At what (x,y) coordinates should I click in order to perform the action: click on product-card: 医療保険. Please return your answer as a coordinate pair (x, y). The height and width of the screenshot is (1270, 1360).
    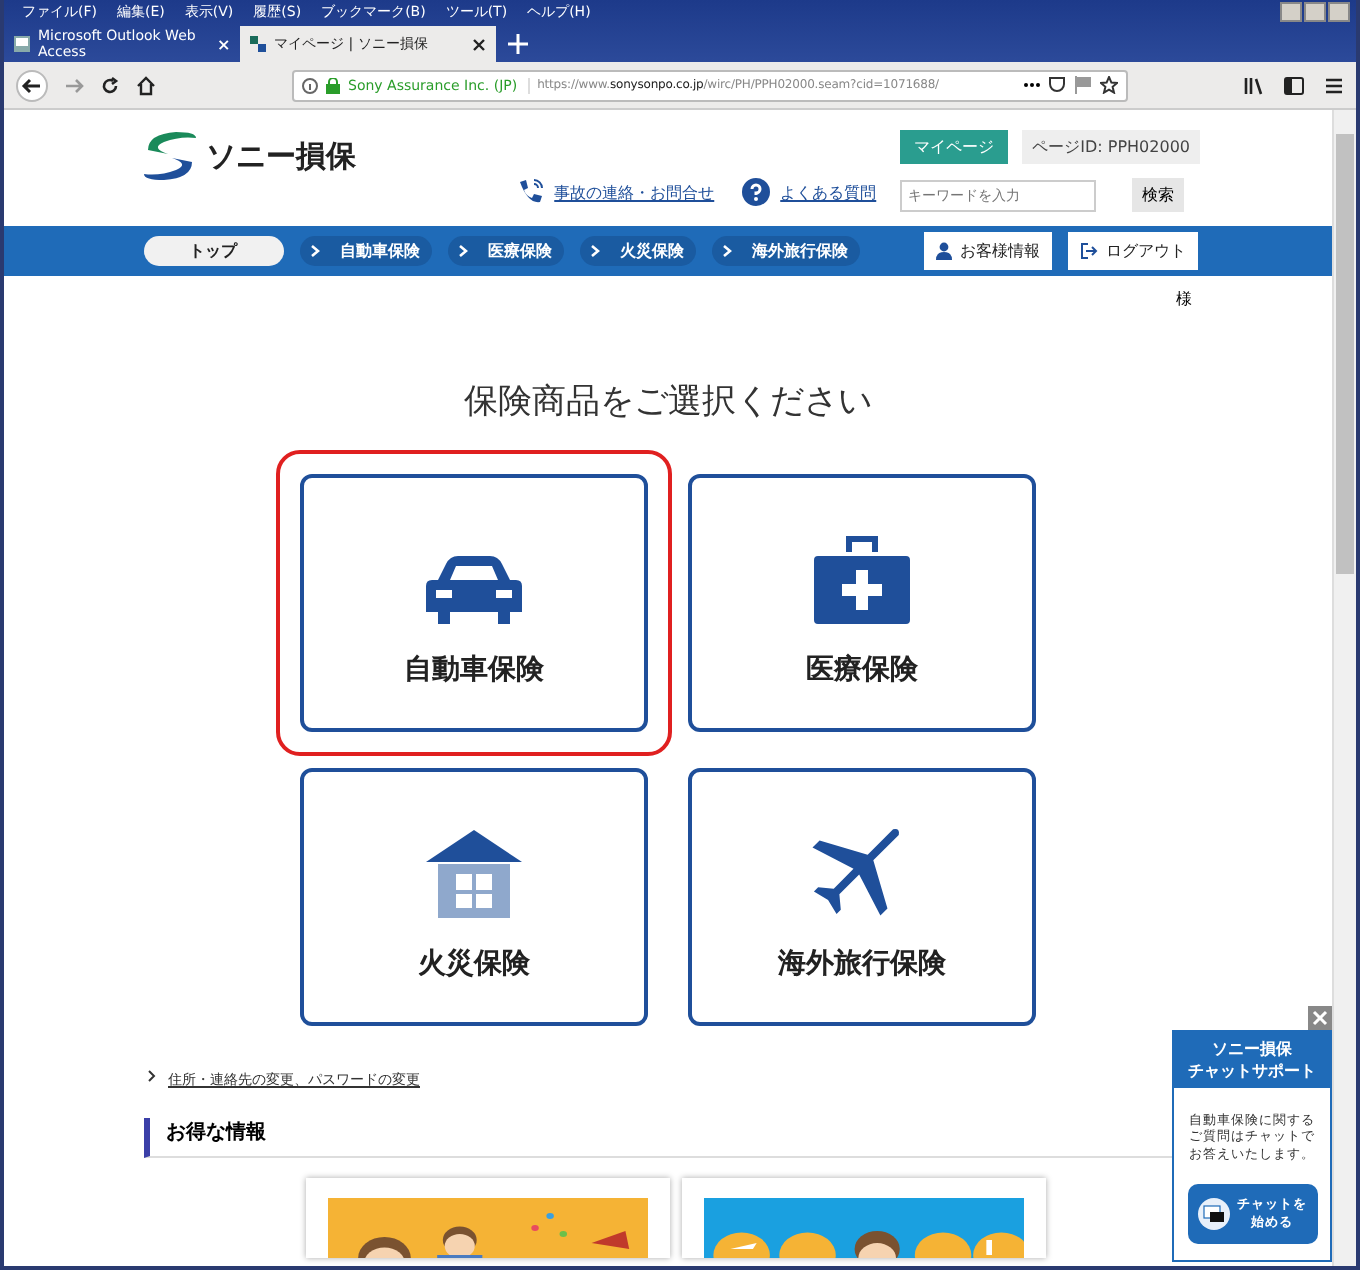
    Looking at the image, I should click on (862, 603).